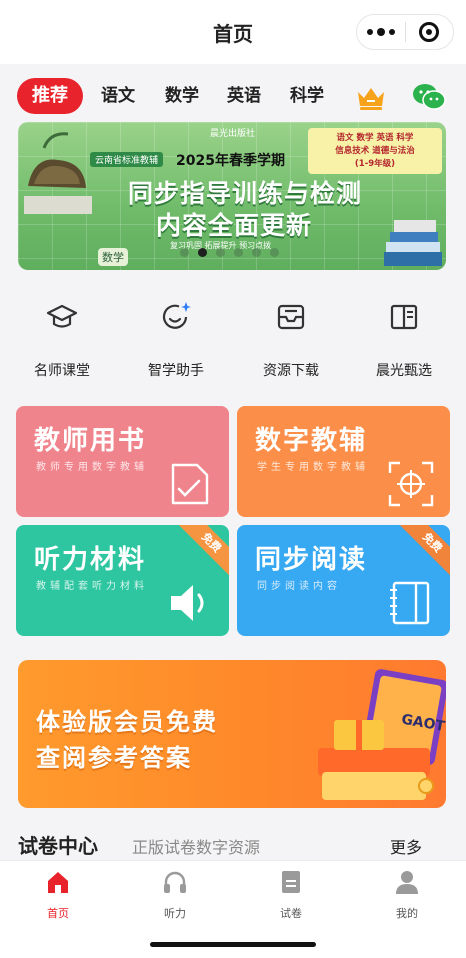 This screenshot has height=958, width=466. What do you see at coordinates (118, 96) in the screenshot?
I see `tab-chinese: 语文` at bounding box center [118, 96].